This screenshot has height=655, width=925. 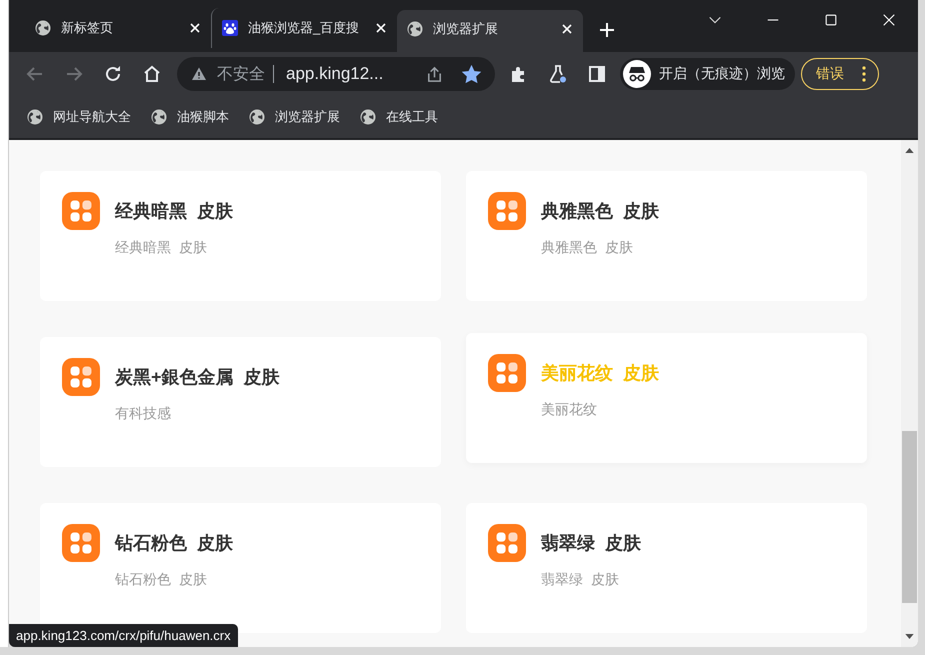 What do you see at coordinates (152, 74) in the screenshot?
I see `home-icon` at bounding box center [152, 74].